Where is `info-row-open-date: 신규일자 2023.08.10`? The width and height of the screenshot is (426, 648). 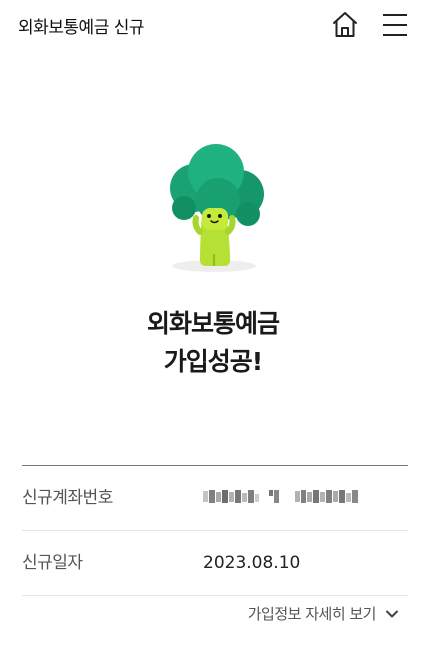
info-row-open-date: 신규일자 2023.08.10 is located at coordinates (215, 563).